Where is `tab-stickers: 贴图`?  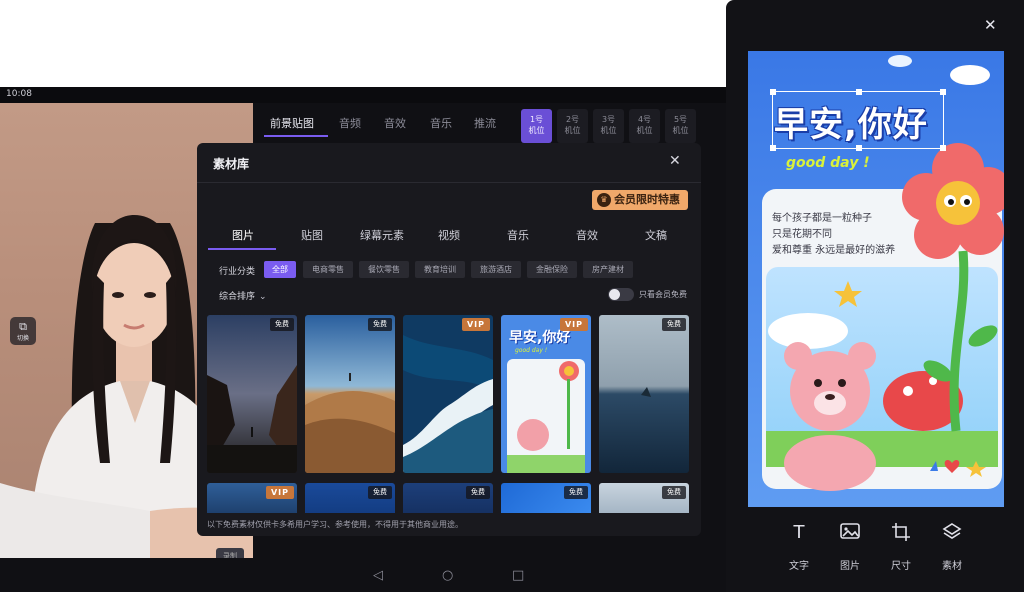 tab-stickers: 贴图 is located at coordinates (312, 235).